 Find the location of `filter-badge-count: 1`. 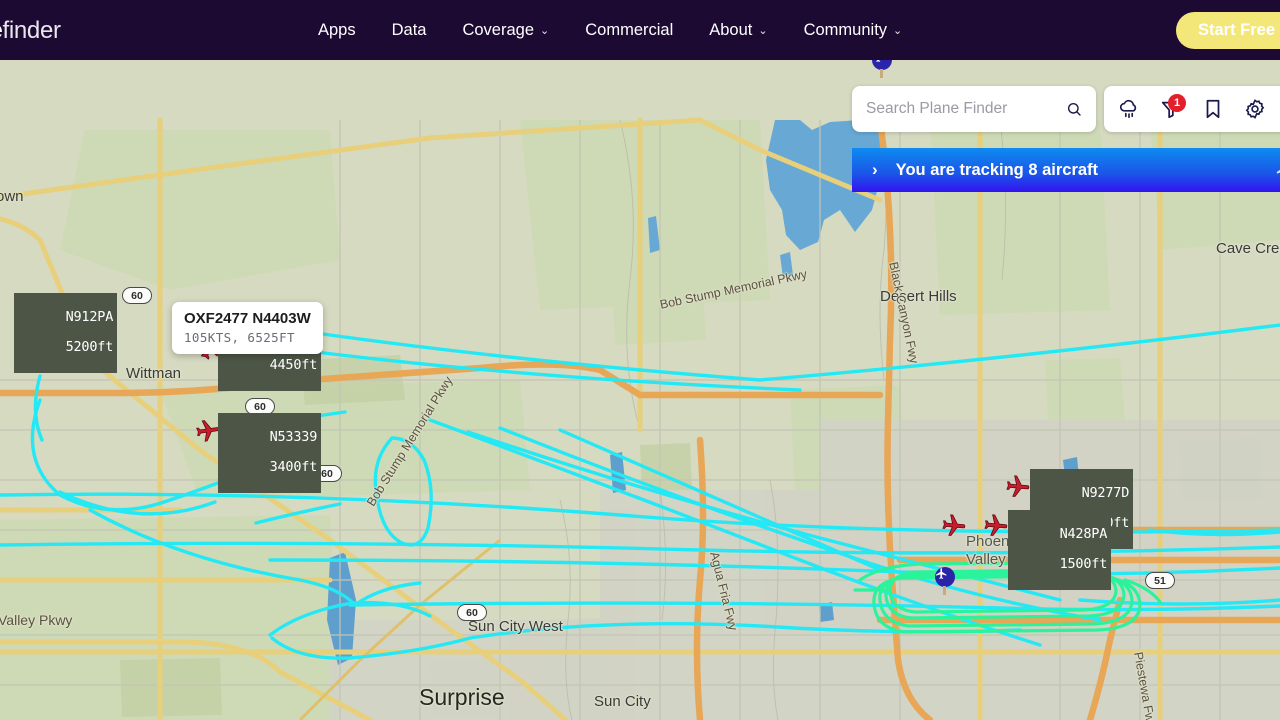

filter-badge-count: 1 is located at coordinates (1177, 103).